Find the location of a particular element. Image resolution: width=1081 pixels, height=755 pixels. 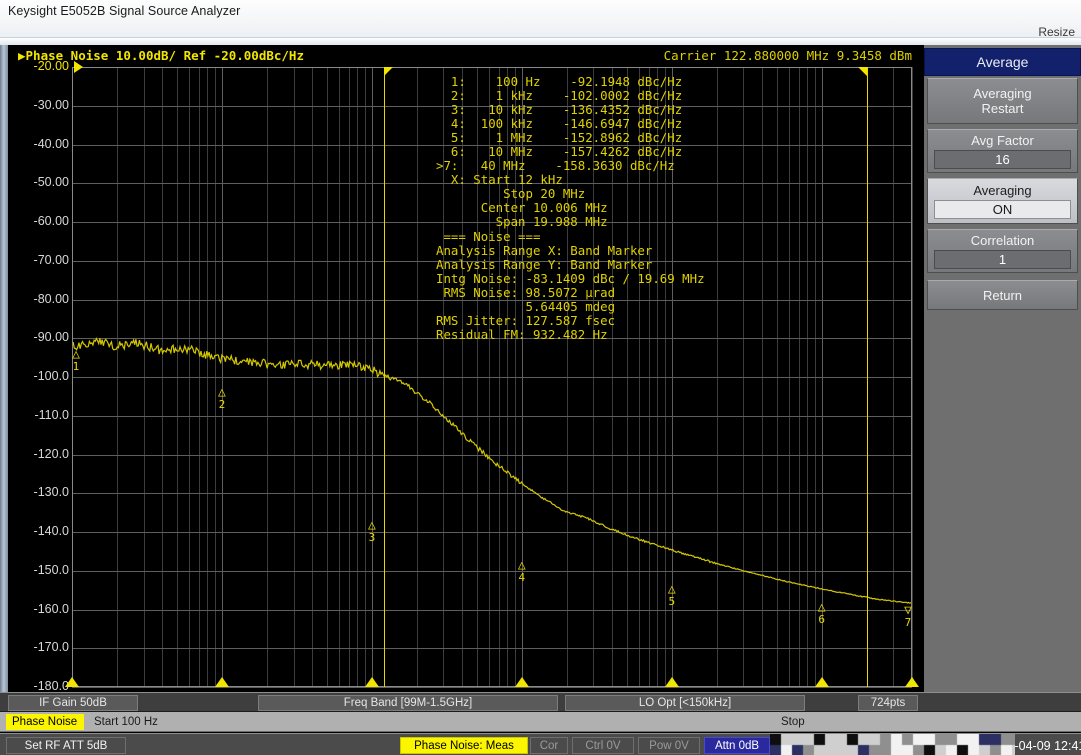

y-tick-label: -90.00 is located at coordinates (51, 337).